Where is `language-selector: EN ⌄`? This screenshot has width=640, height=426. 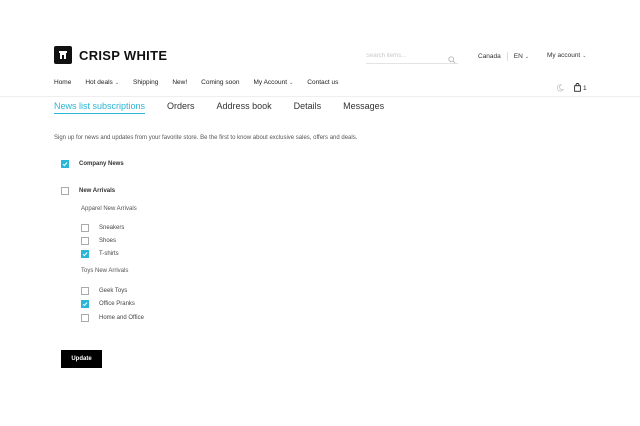
language-selector: EN ⌄ is located at coordinates (521, 56).